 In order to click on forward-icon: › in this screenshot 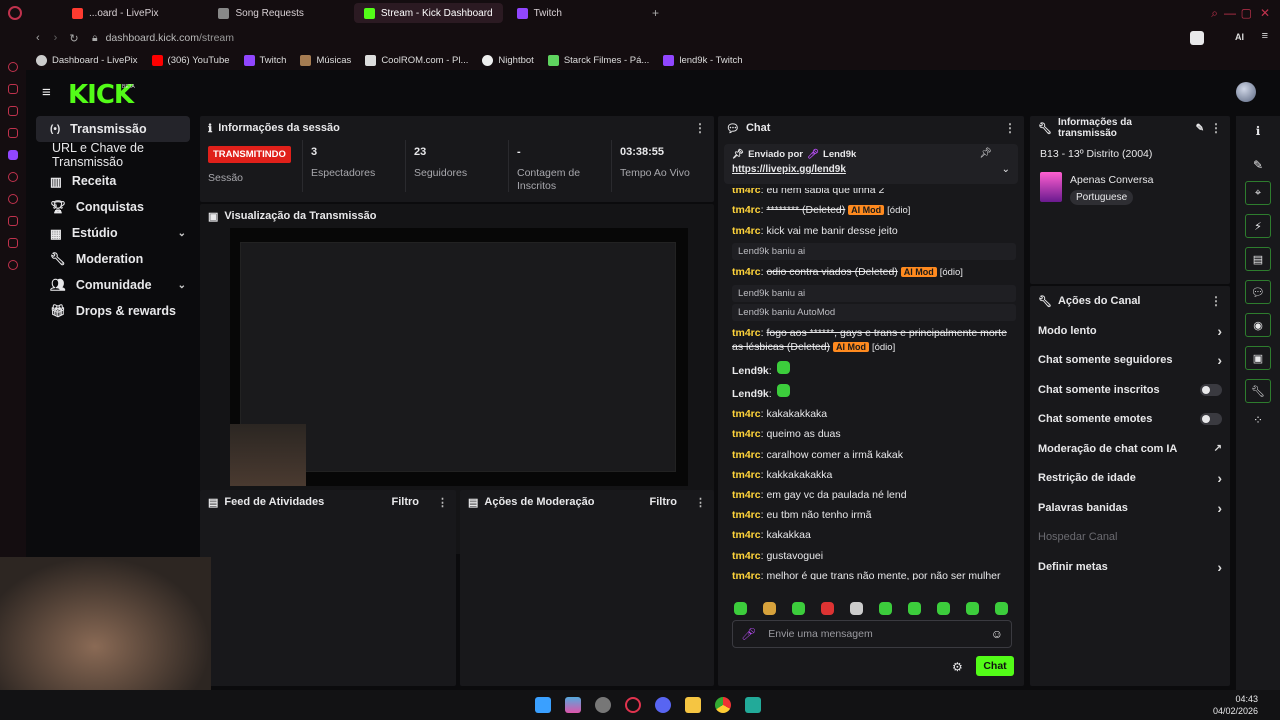, I will do `click(56, 38)`.